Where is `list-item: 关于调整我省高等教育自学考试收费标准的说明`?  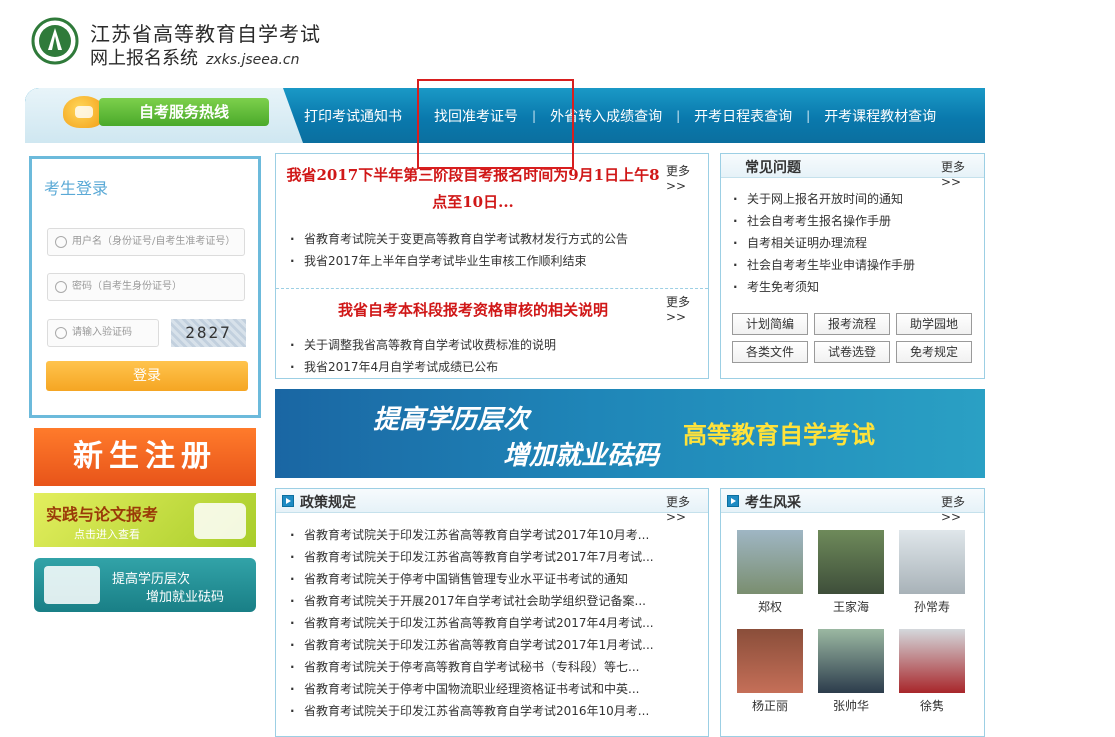
list-item: 关于调整我省高等教育自学考试收费标准的说明 is located at coordinates (423, 345).